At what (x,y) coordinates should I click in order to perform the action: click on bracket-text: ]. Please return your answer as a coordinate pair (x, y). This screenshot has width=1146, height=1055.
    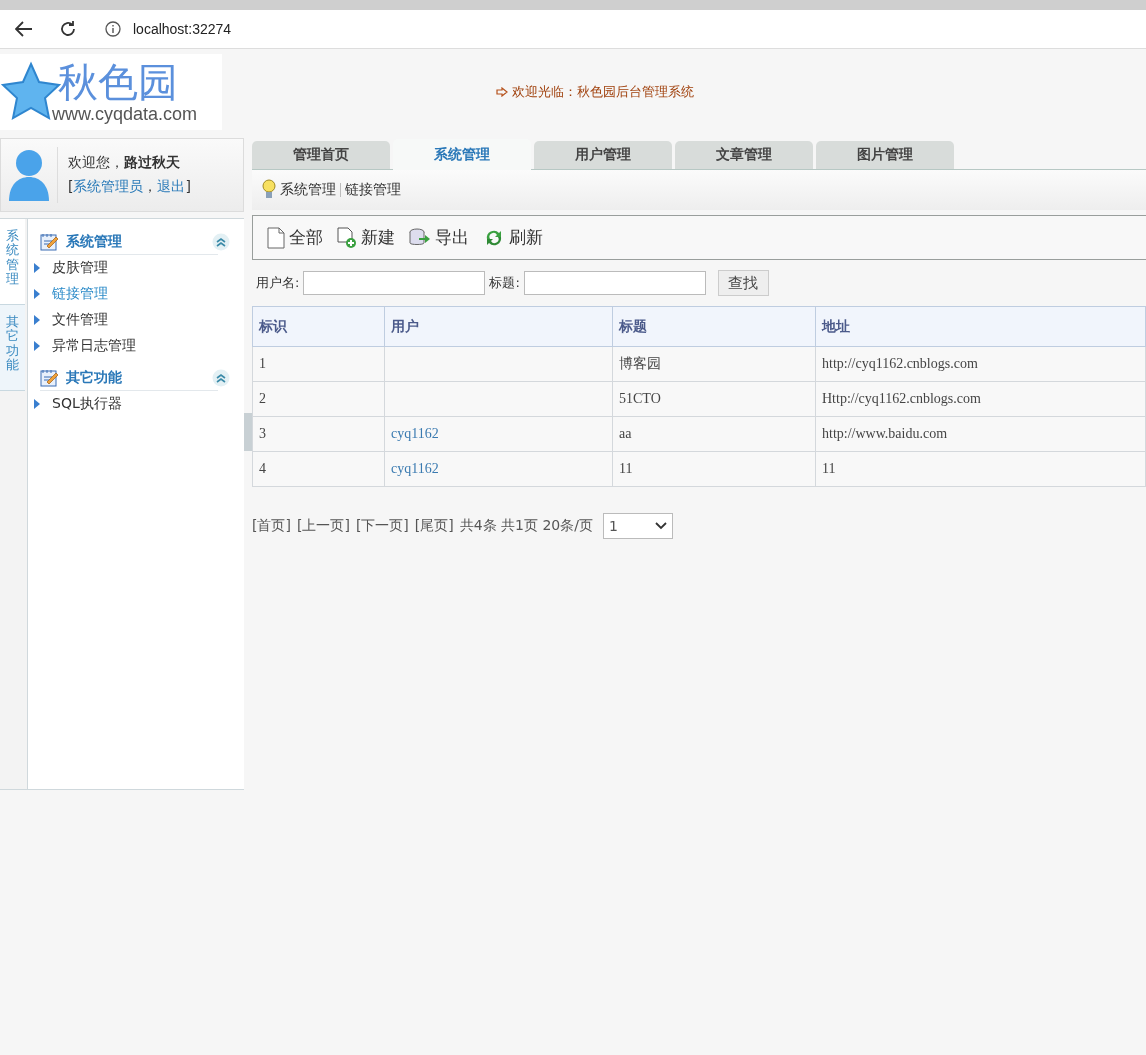
    Looking at the image, I should click on (188, 186).